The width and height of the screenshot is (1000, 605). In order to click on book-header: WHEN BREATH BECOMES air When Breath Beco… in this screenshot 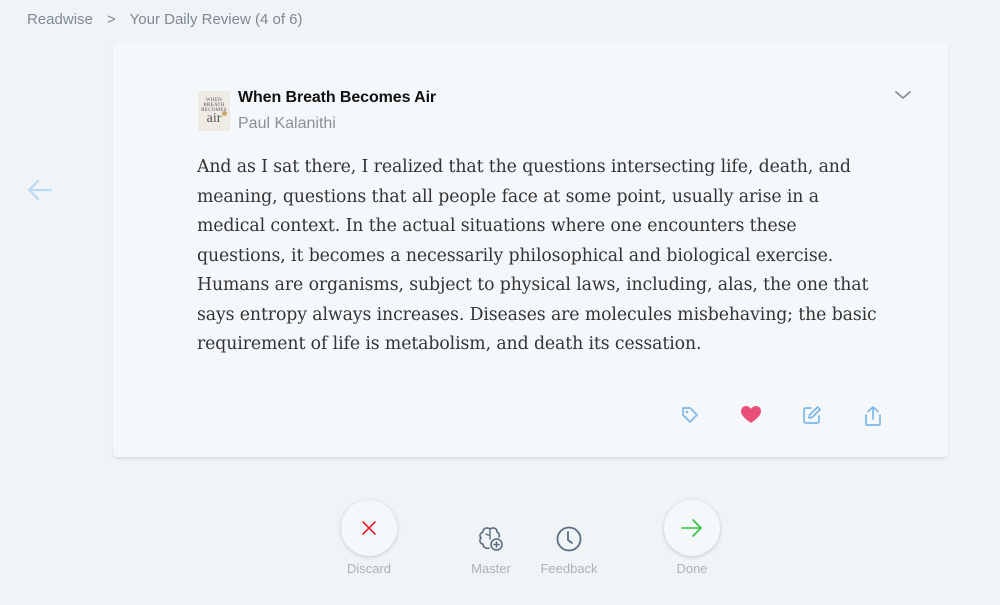, I will do `click(317, 111)`.